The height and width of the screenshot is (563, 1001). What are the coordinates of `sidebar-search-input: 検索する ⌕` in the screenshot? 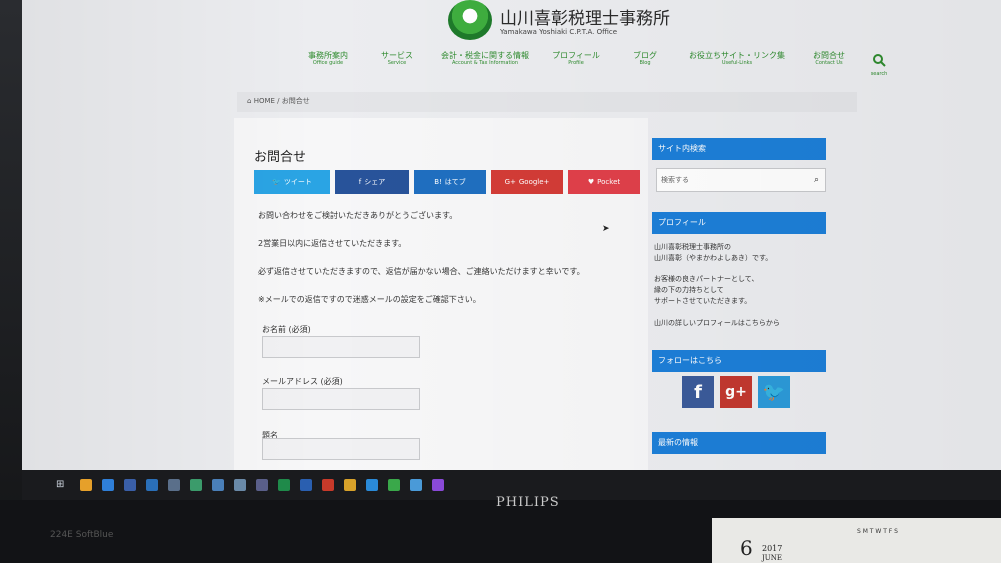 It's located at (741, 180).